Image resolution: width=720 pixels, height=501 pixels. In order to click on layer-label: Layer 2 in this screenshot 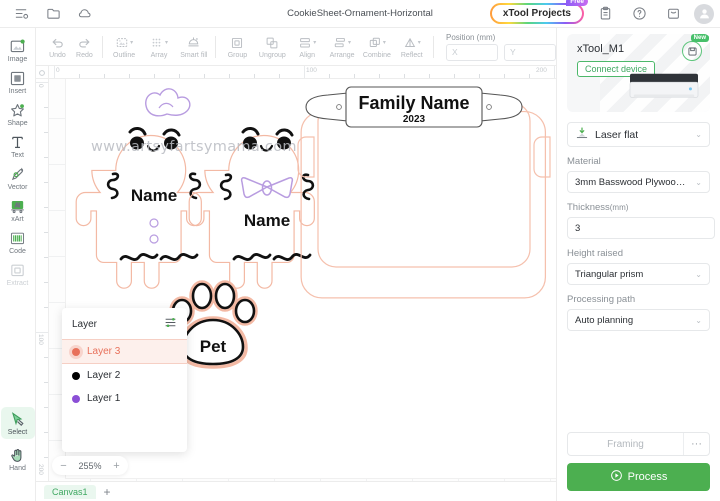, I will do `click(104, 375)`.